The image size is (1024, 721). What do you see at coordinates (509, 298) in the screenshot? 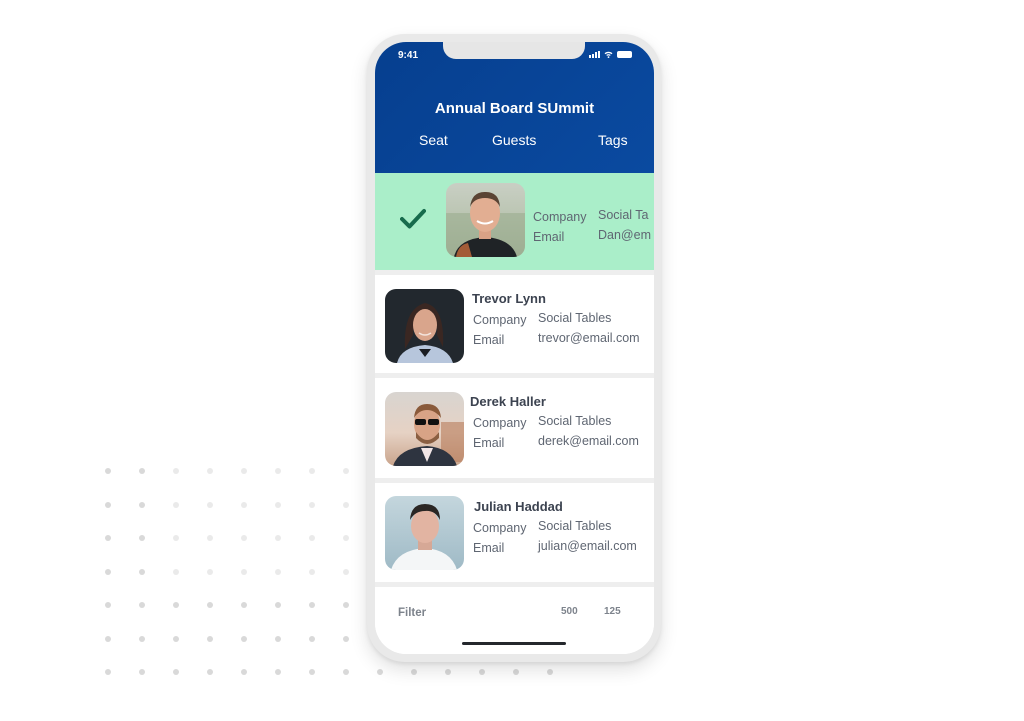
I see `guest-name: Trevor Lynn` at bounding box center [509, 298].